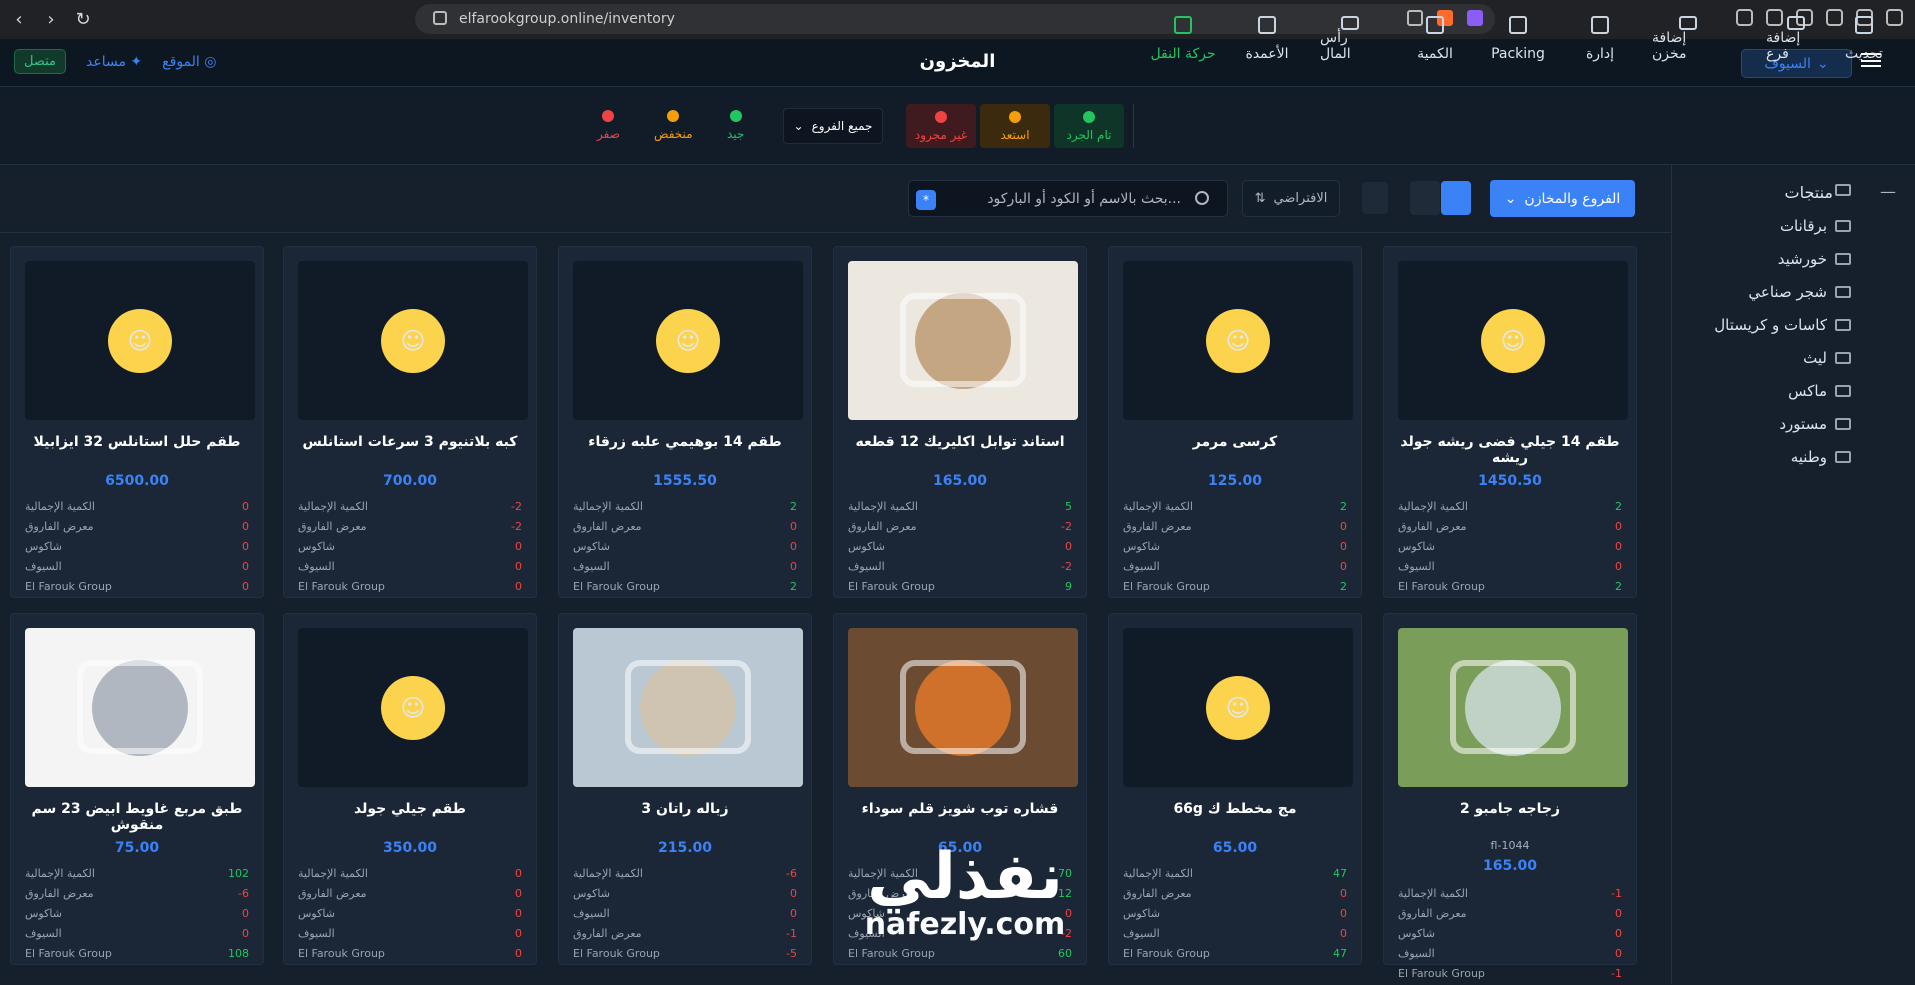 The height and width of the screenshot is (985, 1915). What do you see at coordinates (1864, 25) in the screenshot?
I see `refresh-icon` at bounding box center [1864, 25].